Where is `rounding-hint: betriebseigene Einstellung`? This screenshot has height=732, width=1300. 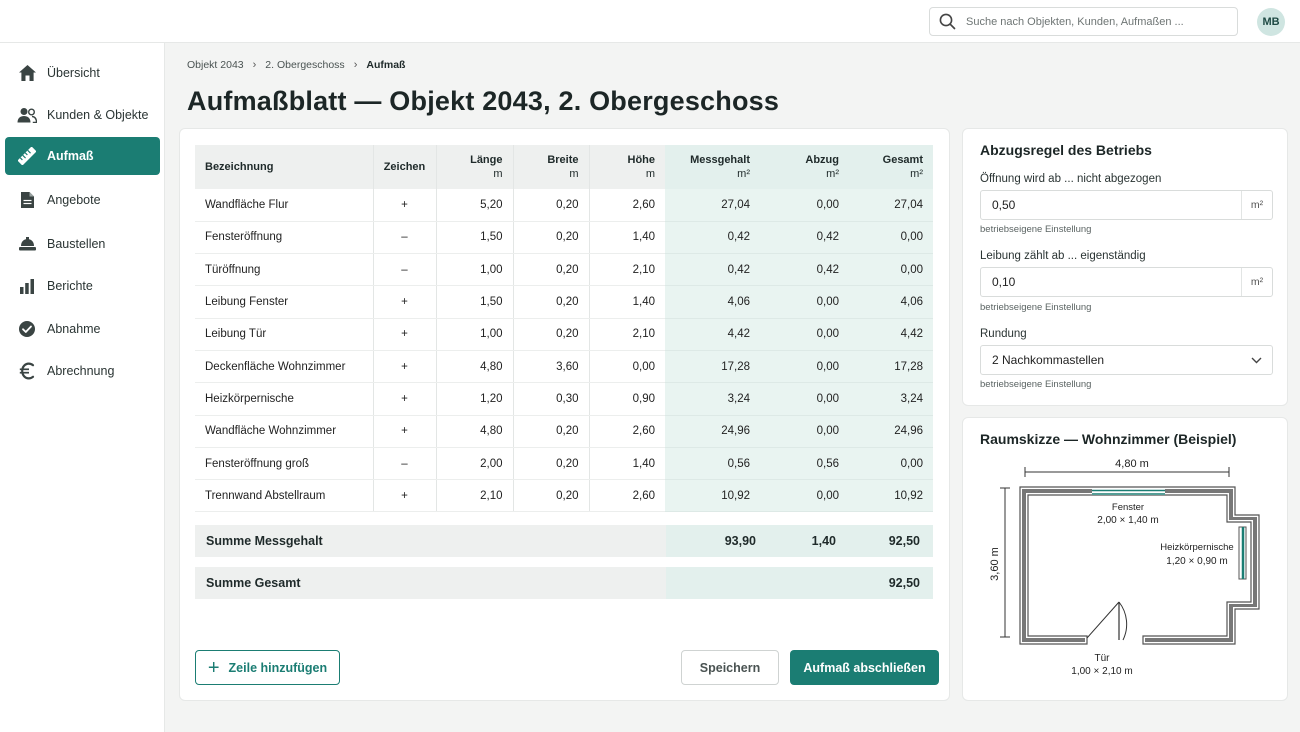
rounding-hint: betriebseigene Einstellung is located at coordinates (1036, 384).